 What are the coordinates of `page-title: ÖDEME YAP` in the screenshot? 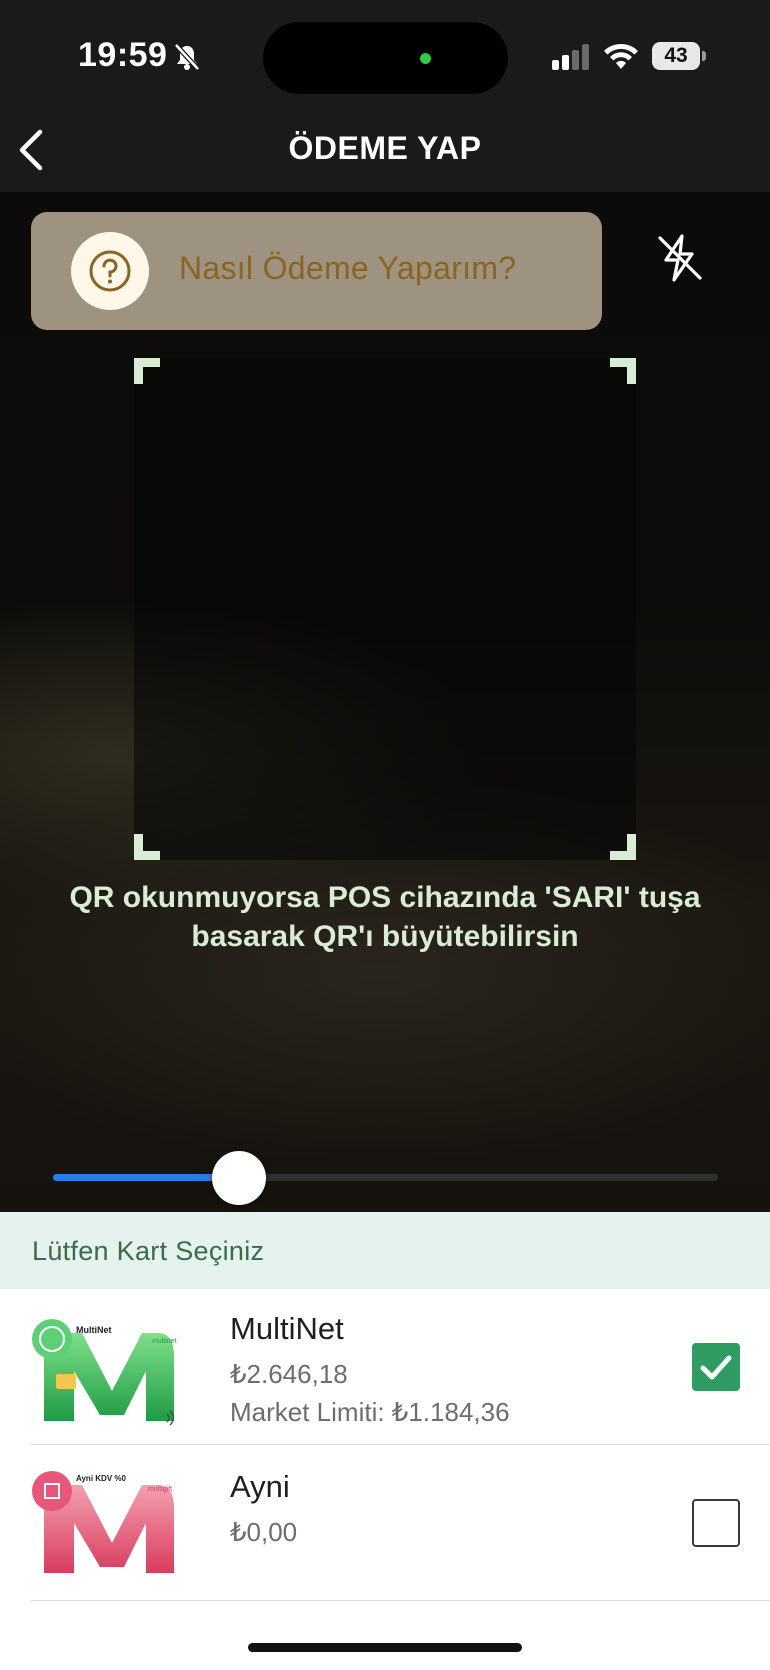 It's located at (385, 148).